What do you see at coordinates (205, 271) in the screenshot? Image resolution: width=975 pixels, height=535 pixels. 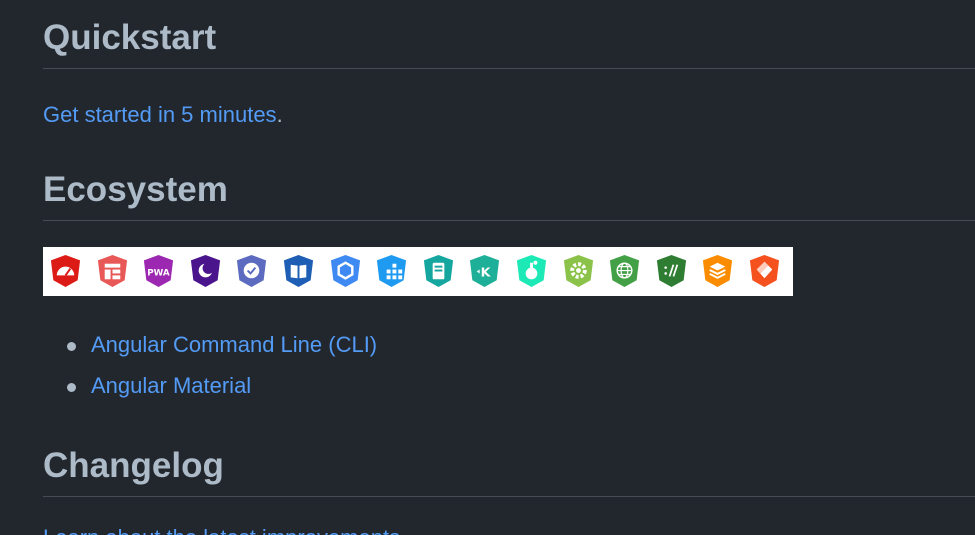 I see `moon-icon` at bounding box center [205, 271].